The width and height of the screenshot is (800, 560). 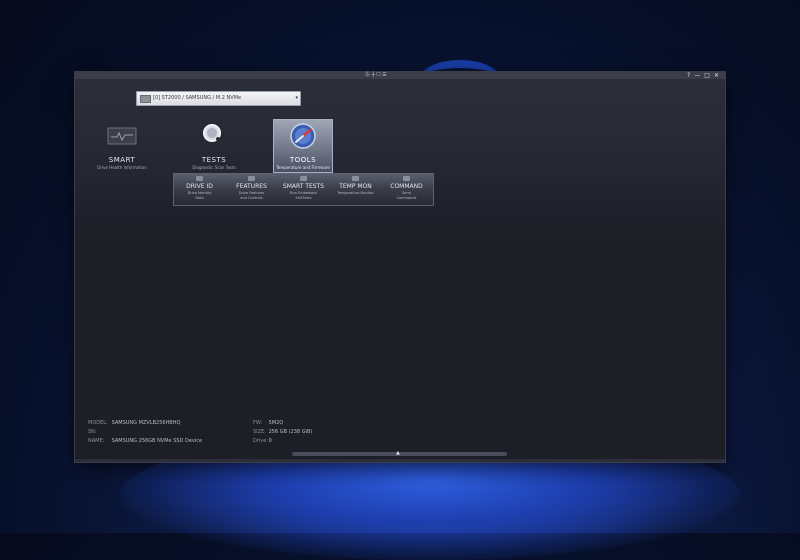 I want to click on info-row-name: NAME: SAMSUNG 256GB NVMe SSD Device, so click(x=145, y=441).